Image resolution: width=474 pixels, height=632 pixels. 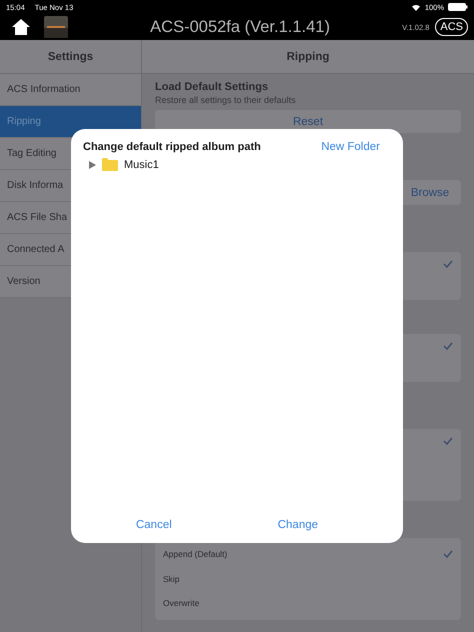 I want to click on option-label: Overwrite, so click(x=181, y=603).